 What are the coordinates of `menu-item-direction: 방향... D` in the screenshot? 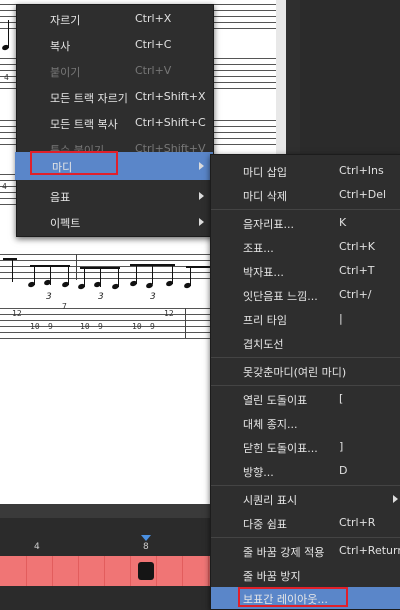 It's located at (305, 471).